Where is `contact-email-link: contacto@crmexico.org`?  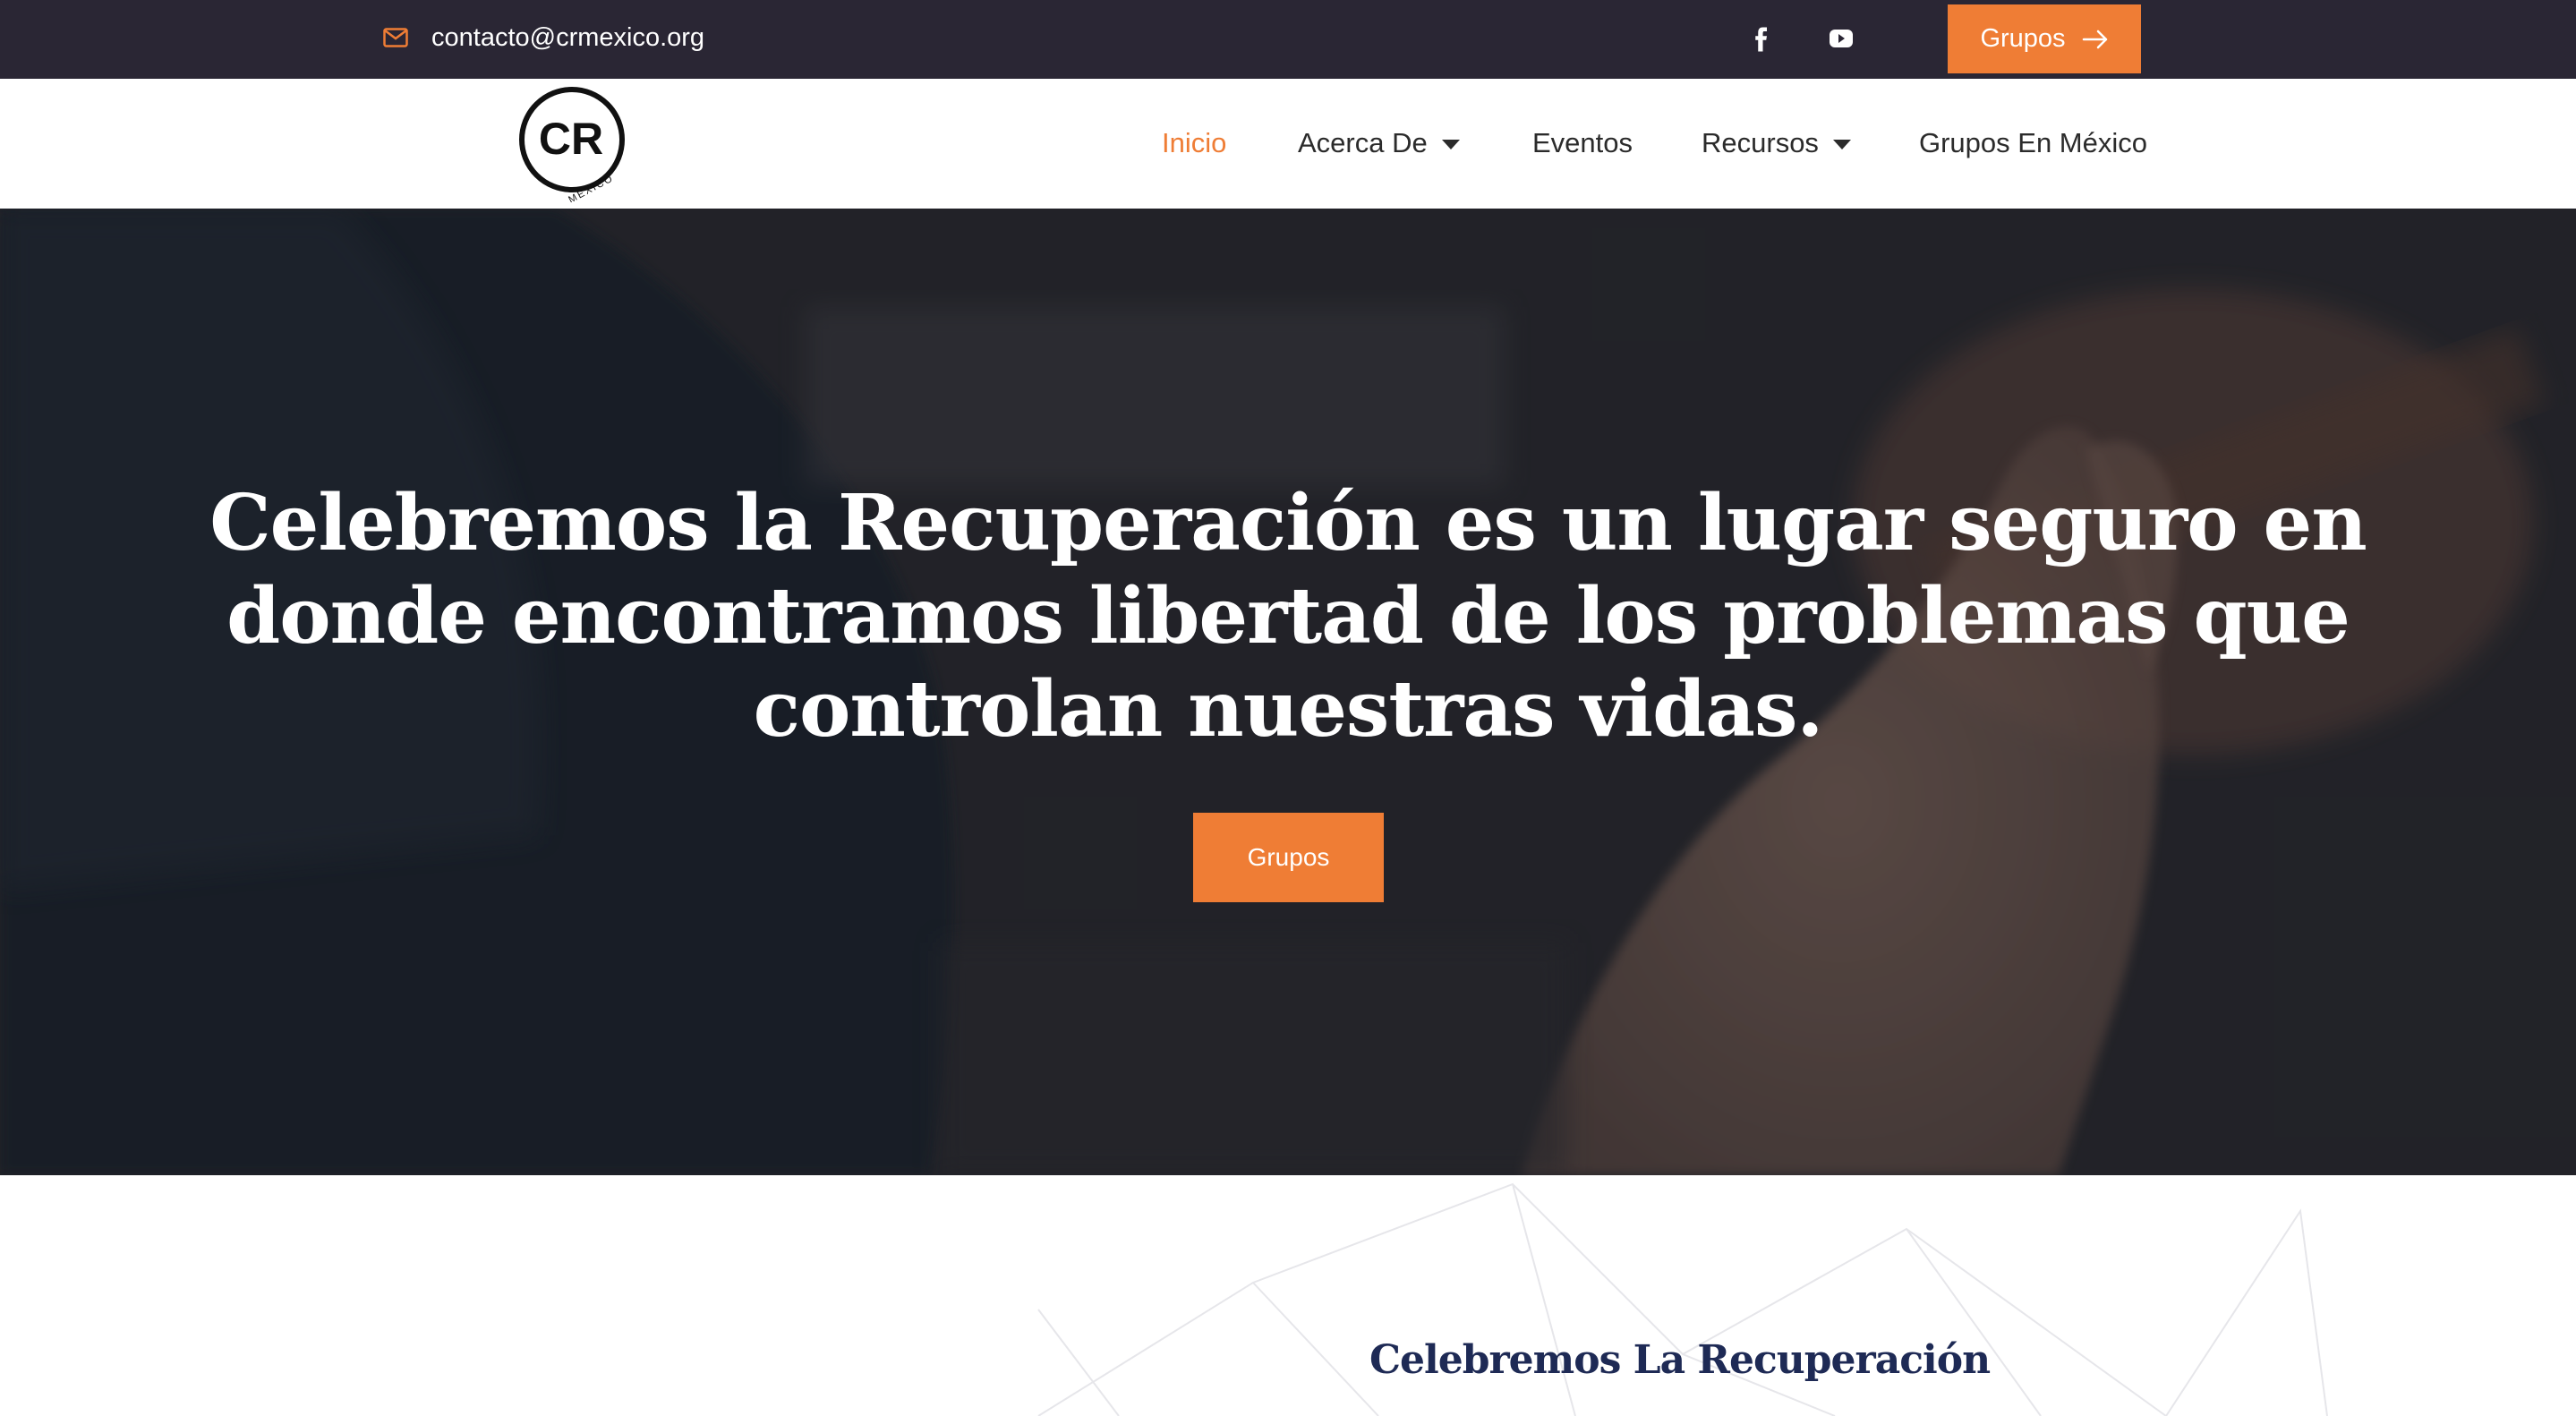
contact-email-link: contacto@crmexico.org is located at coordinates (567, 37).